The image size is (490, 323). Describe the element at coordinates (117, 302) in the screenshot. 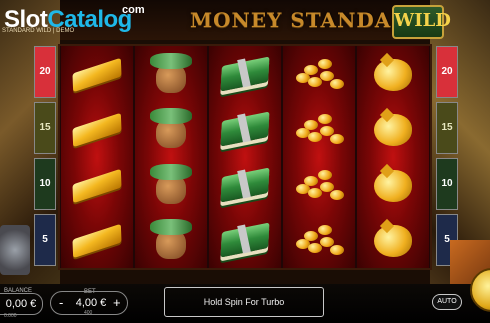

I see `bet-increase-button: +` at that location.